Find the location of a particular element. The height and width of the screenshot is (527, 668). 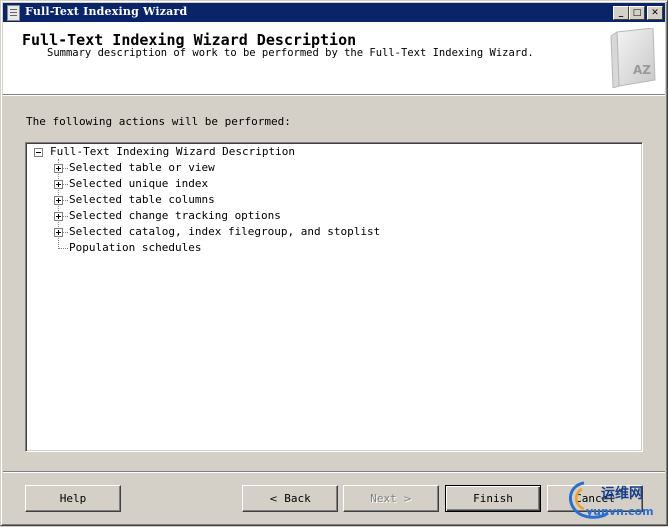

watermark-logo: 运维网 yunvn.com is located at coordinates (616, 502).